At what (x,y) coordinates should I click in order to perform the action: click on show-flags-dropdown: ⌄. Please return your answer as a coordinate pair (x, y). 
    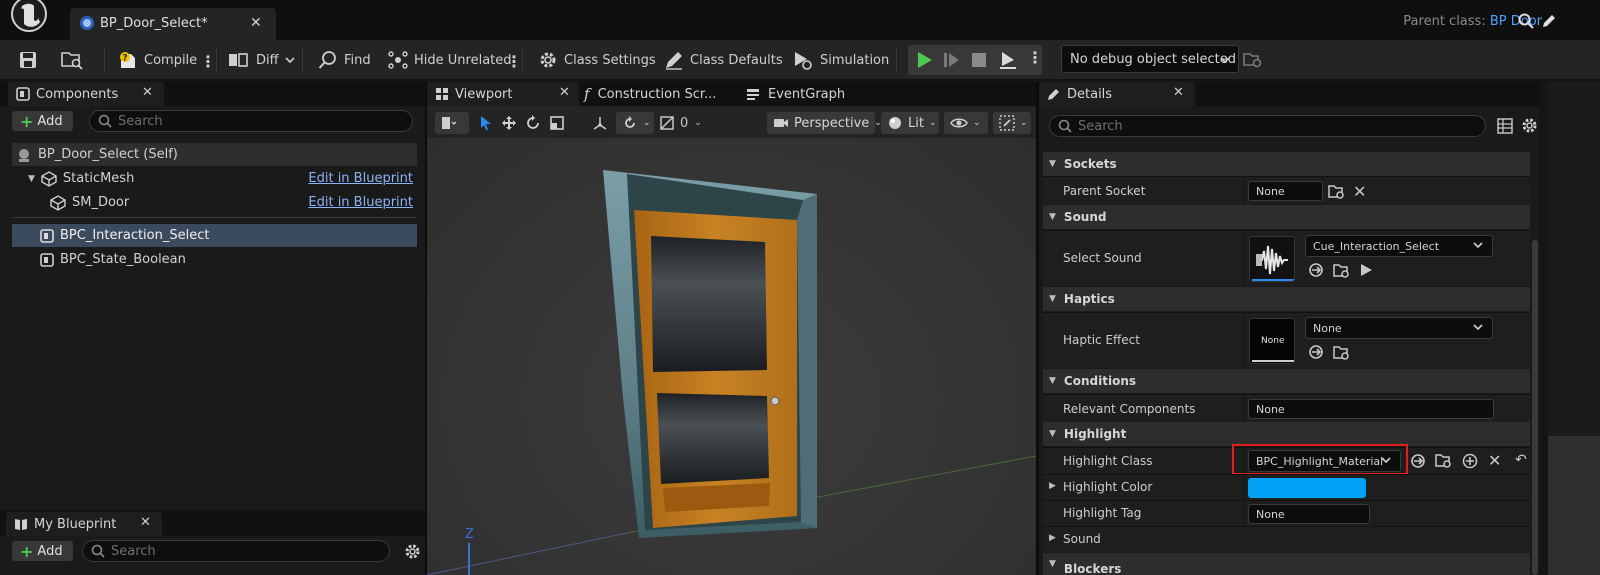
    Looking at the image, I should click on (966, 123).